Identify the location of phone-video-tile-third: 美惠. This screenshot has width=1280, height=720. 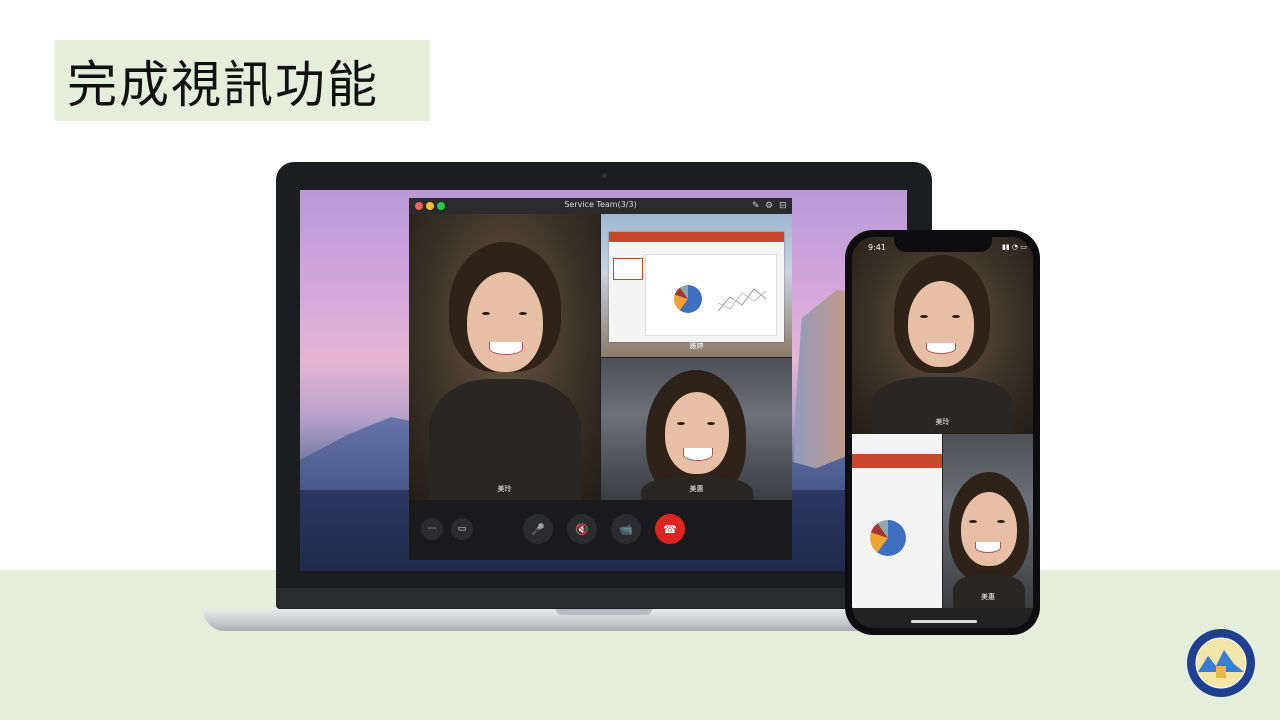
(988, 521).